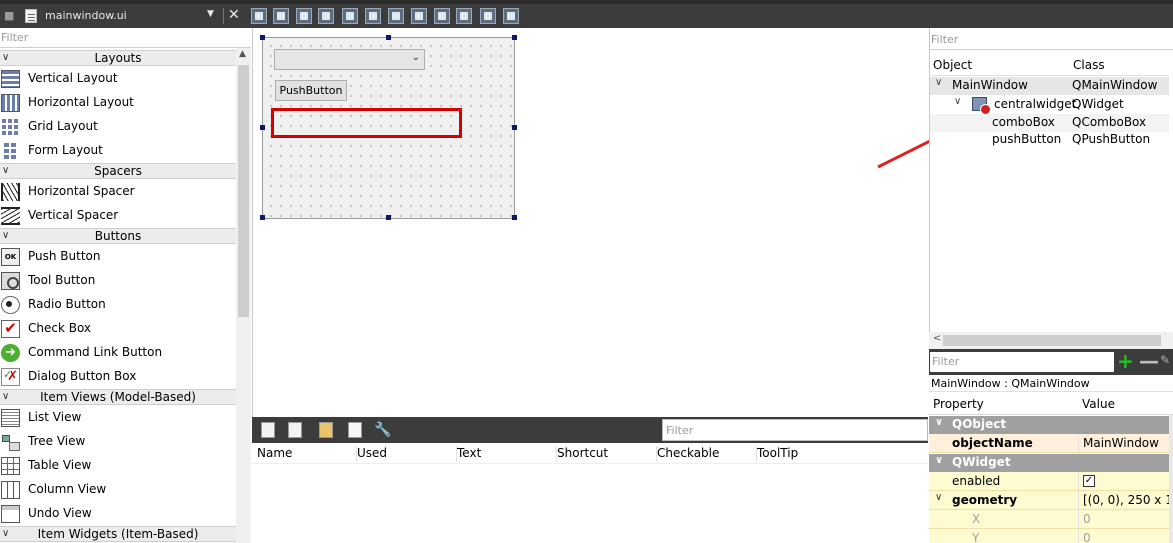  Describe the element at coordinates (210, 14) in the screenshot. I see `chevron-down-icon: ▼` at that location.